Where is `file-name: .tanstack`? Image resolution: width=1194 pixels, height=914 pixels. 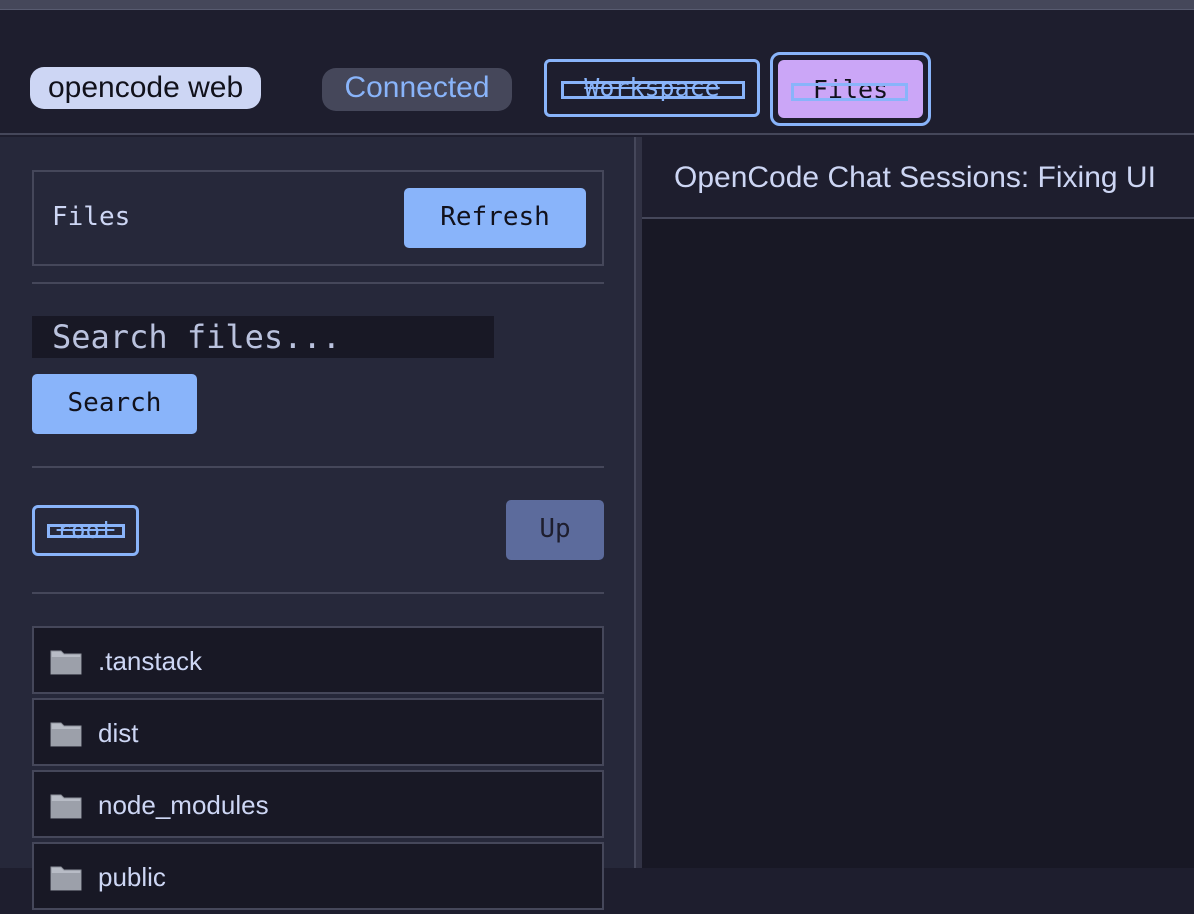 file-name: .tanstack is located at coordinates (150, 661).